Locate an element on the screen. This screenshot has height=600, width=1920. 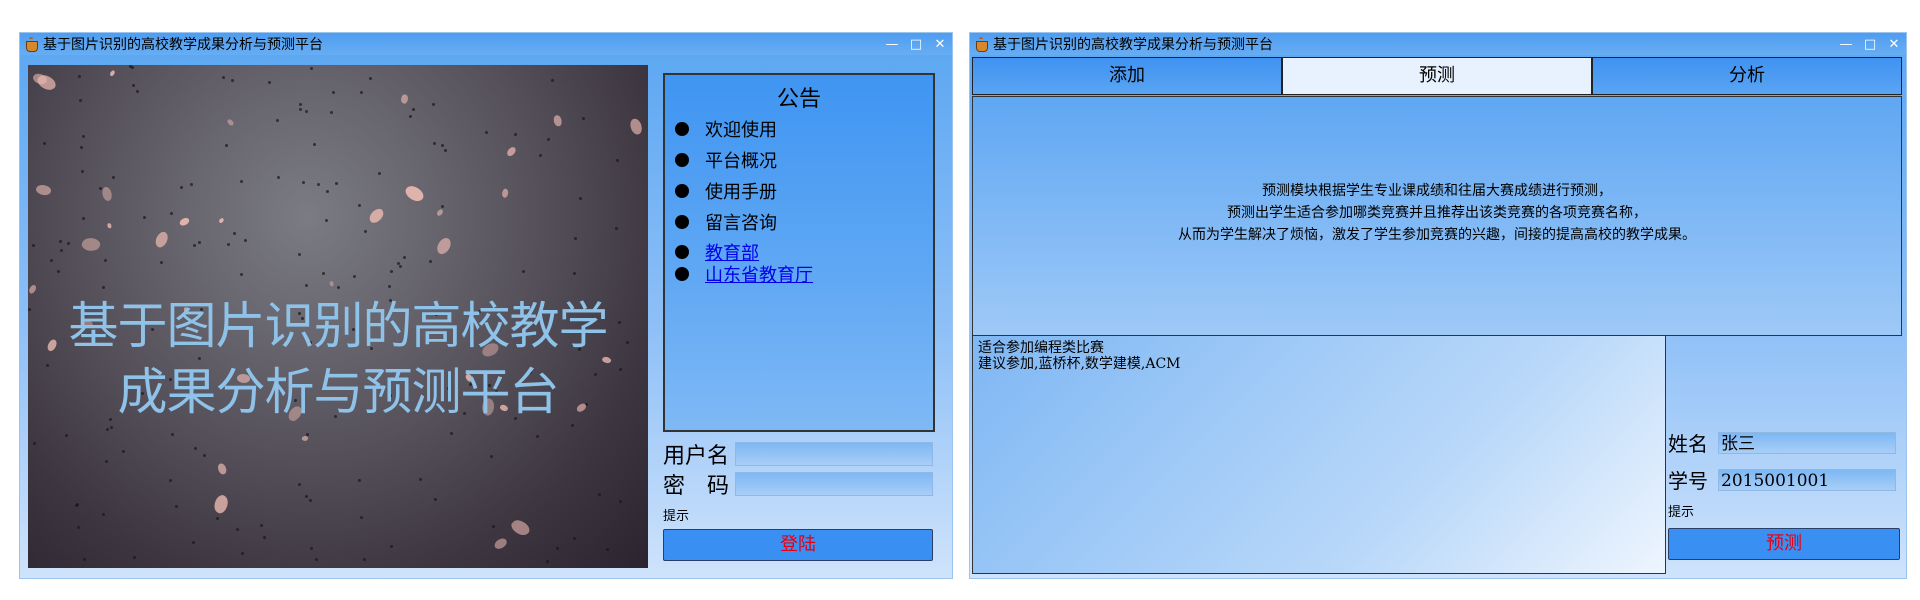
password-input is located at coordinates (834, 484).